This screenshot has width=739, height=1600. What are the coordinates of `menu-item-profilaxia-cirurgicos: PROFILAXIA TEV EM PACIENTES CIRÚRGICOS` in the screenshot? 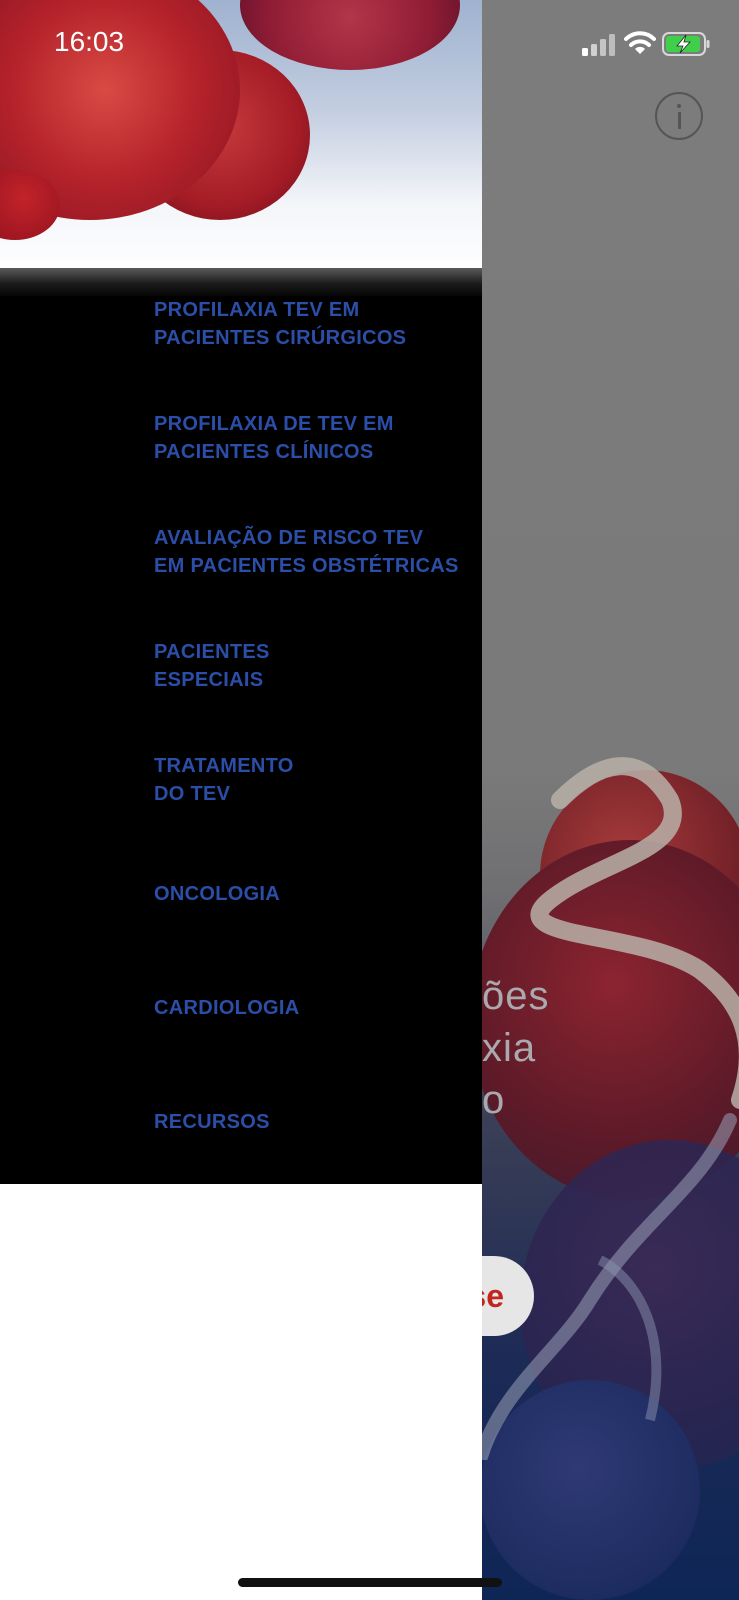 It's located at (314, 324).